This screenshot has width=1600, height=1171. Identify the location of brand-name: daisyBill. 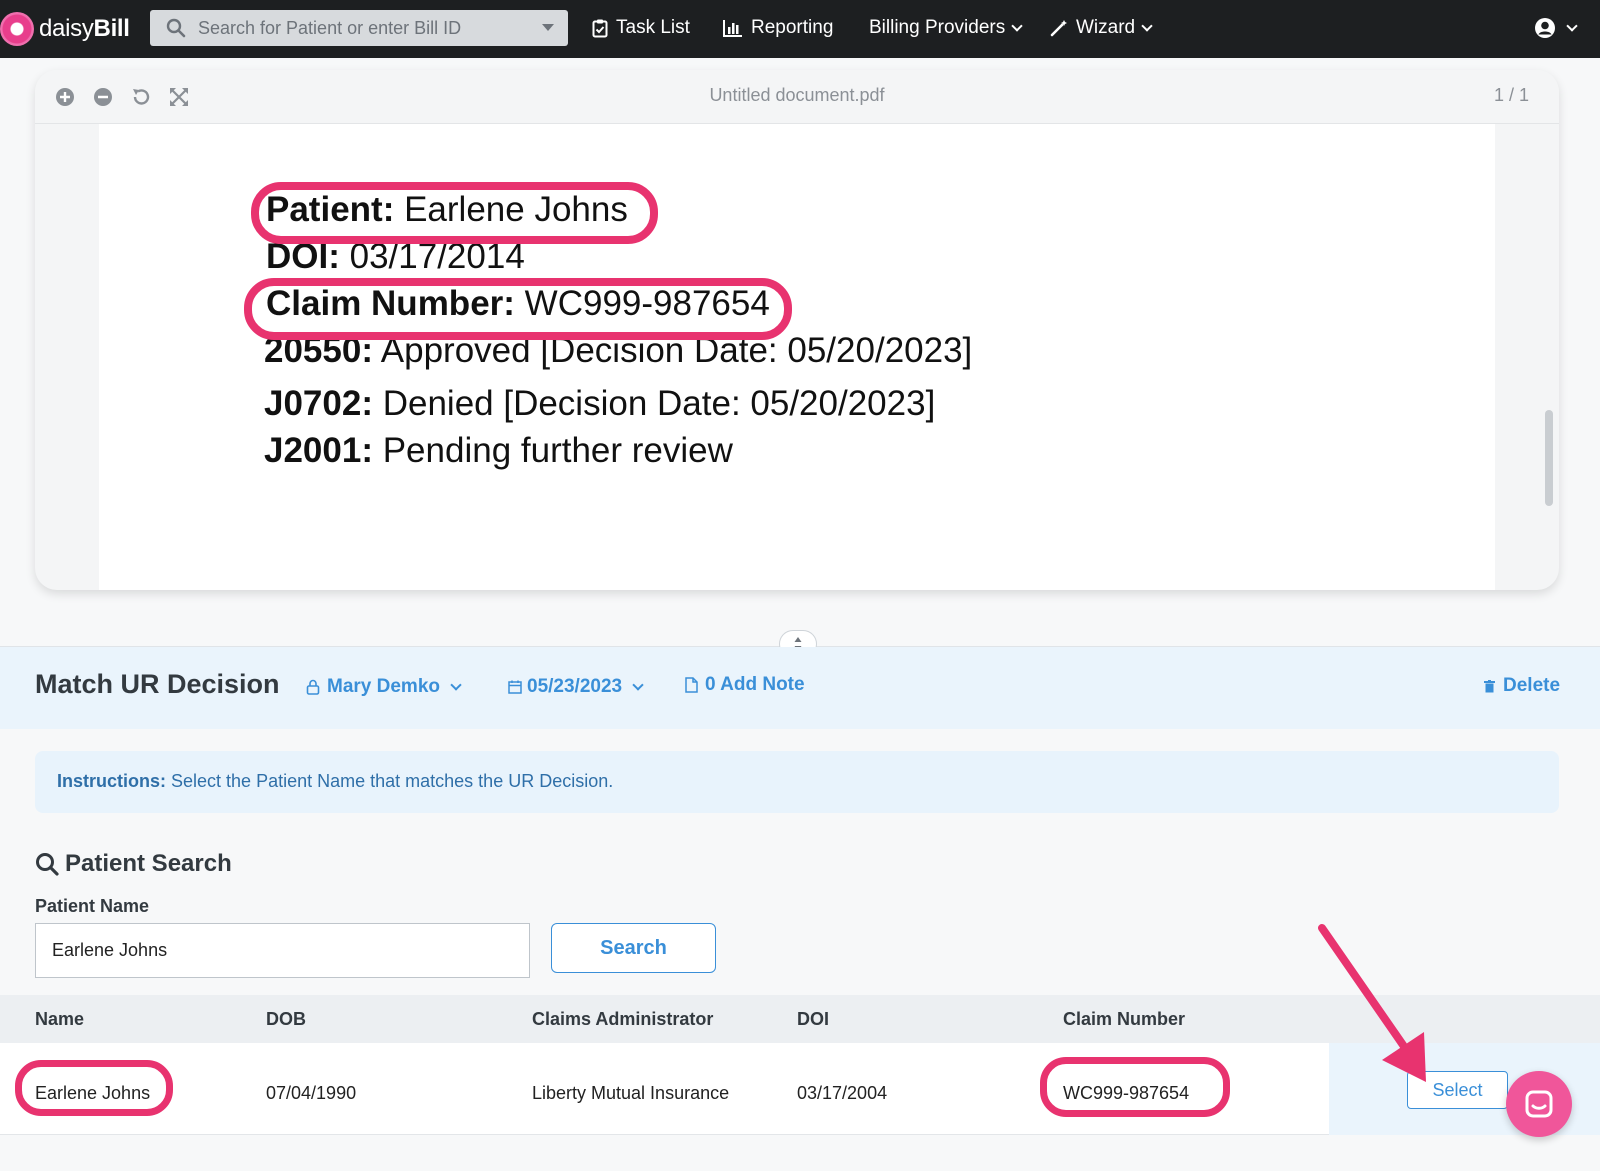
(84, 28).